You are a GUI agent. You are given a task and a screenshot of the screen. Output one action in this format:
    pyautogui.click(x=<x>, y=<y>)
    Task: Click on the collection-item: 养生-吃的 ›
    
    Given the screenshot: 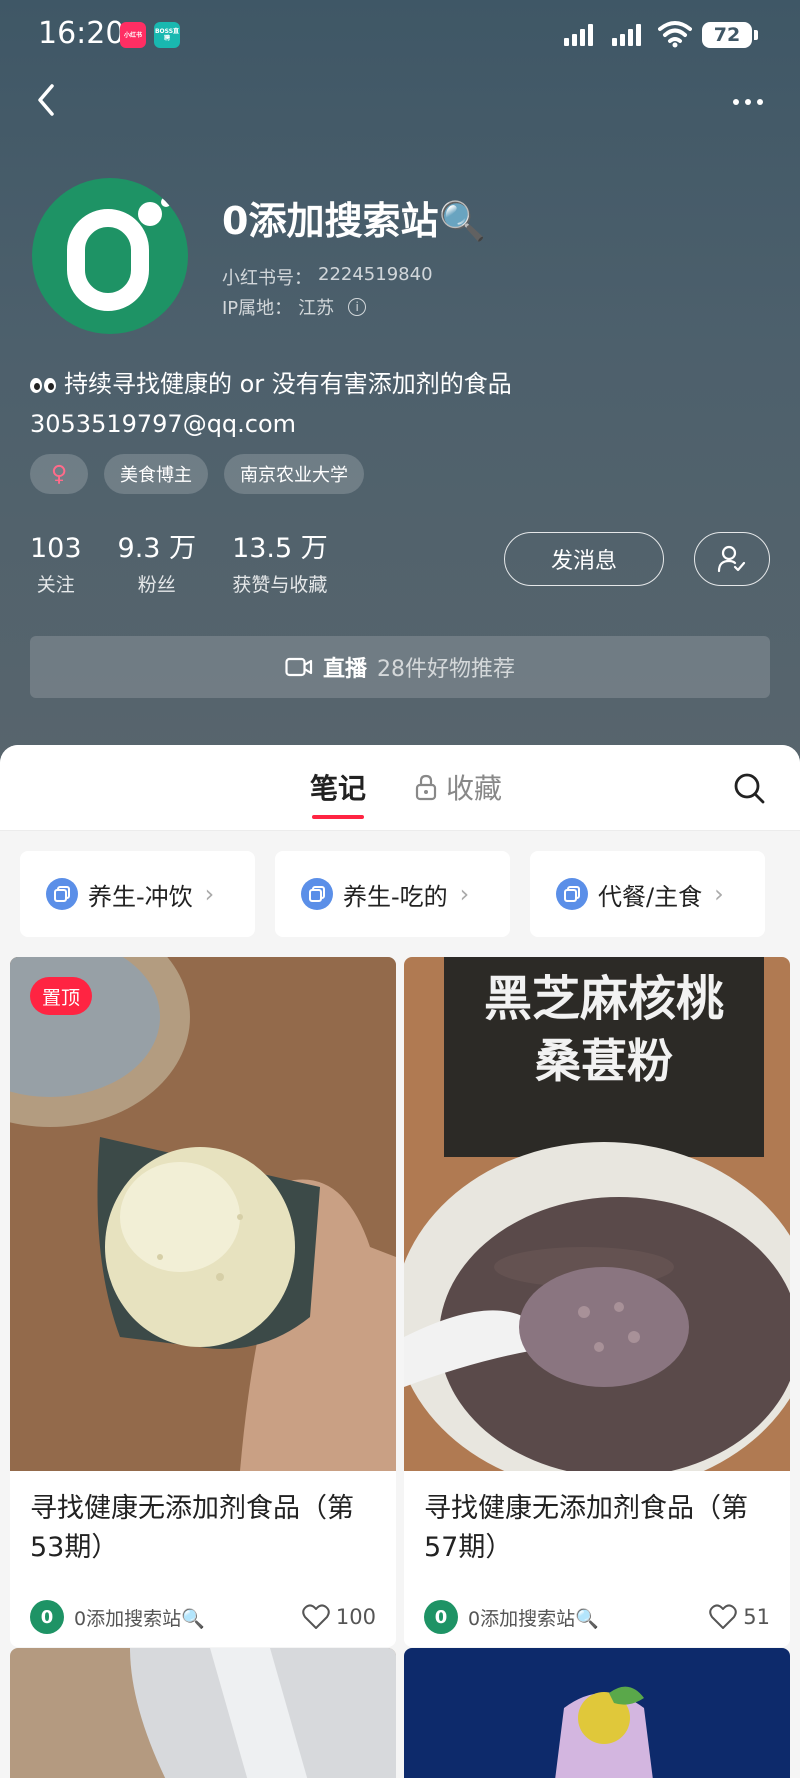 What is the action you would take?
    pyautogui.click(x=392, y=894)
    